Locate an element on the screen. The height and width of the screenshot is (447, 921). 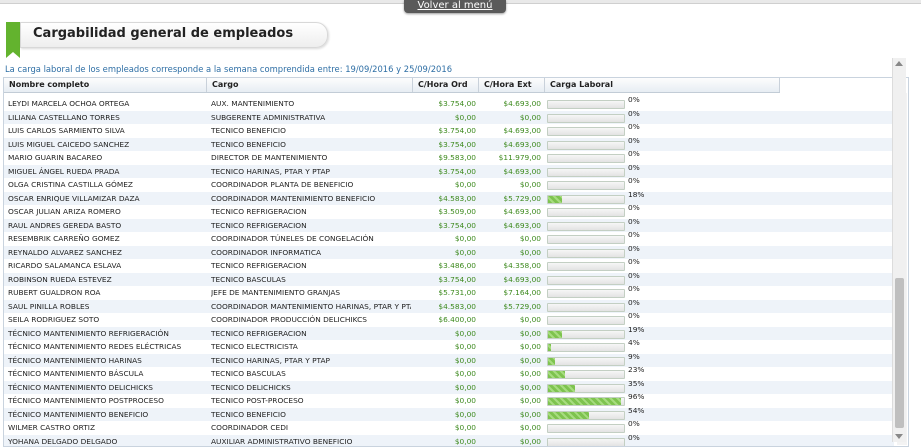
back-to-menu-button: Volver al menú is located at coordinates (455, 6).